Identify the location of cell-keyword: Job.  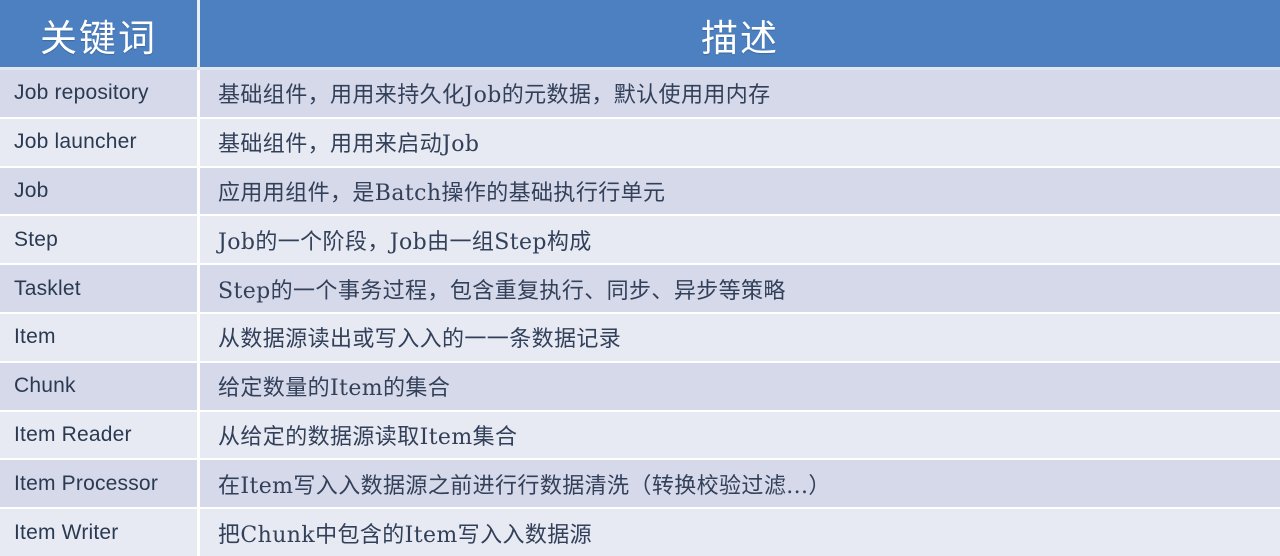
(100, 191).